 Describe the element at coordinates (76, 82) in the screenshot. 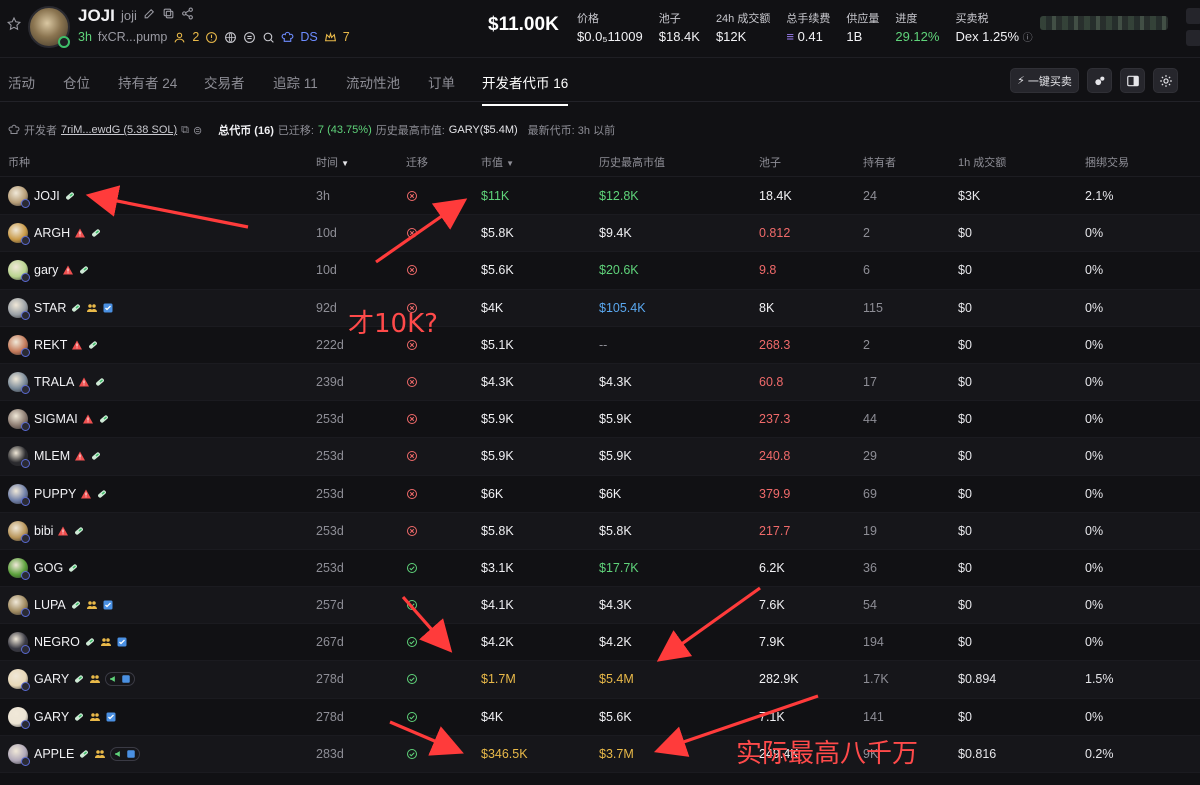

I see `tab-positions: 仓位` at that location.